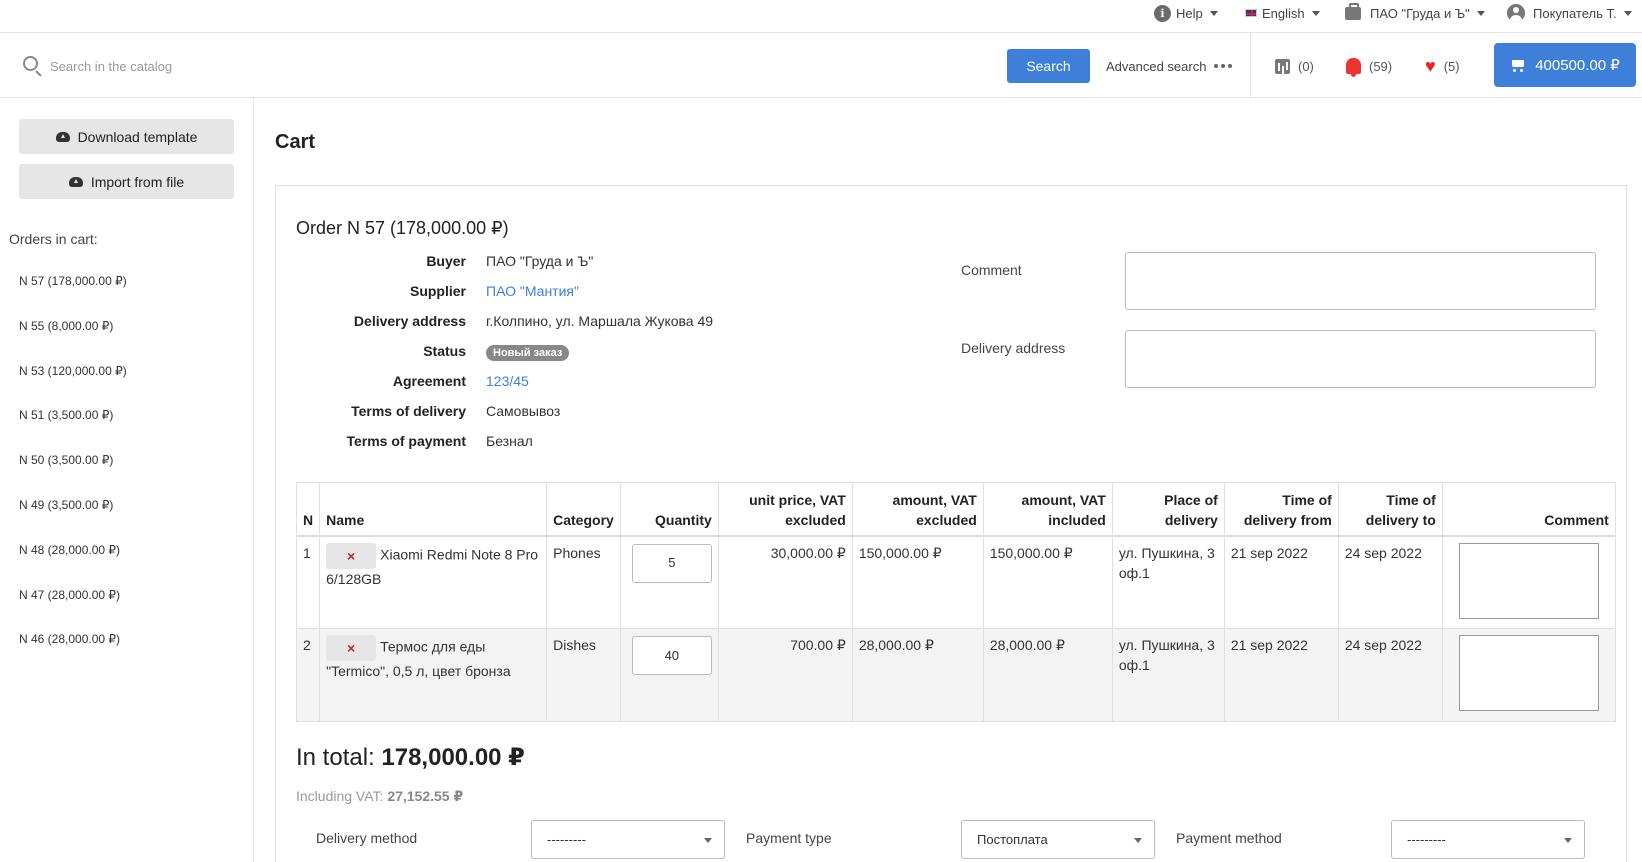 The height and width of the screenshot is (862, 1642). I want to click on sidebar-order-link: N 55 (8,000.00 ₽), so click(66, 326).